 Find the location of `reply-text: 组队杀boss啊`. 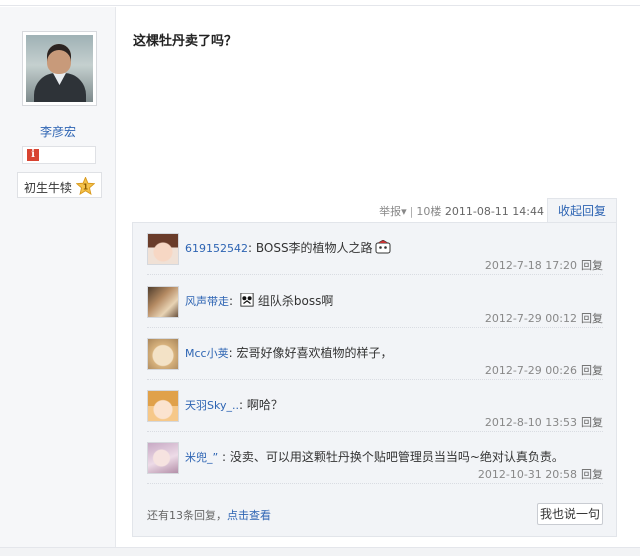

reply-text: 组队杀boss啊 is located at coordinates (295, 301).